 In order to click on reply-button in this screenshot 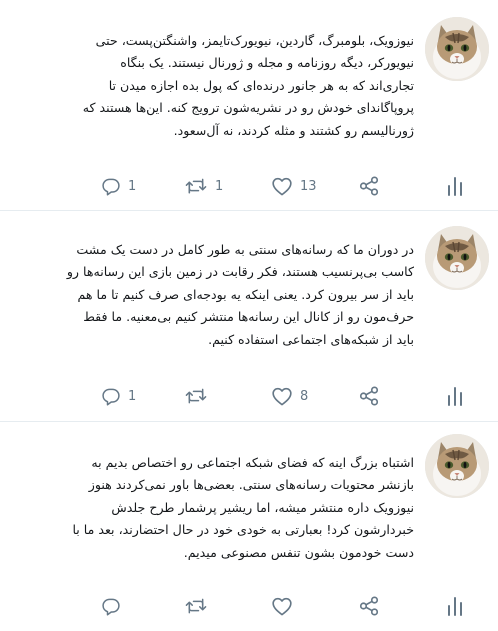, I will do `click(114, 606)`.